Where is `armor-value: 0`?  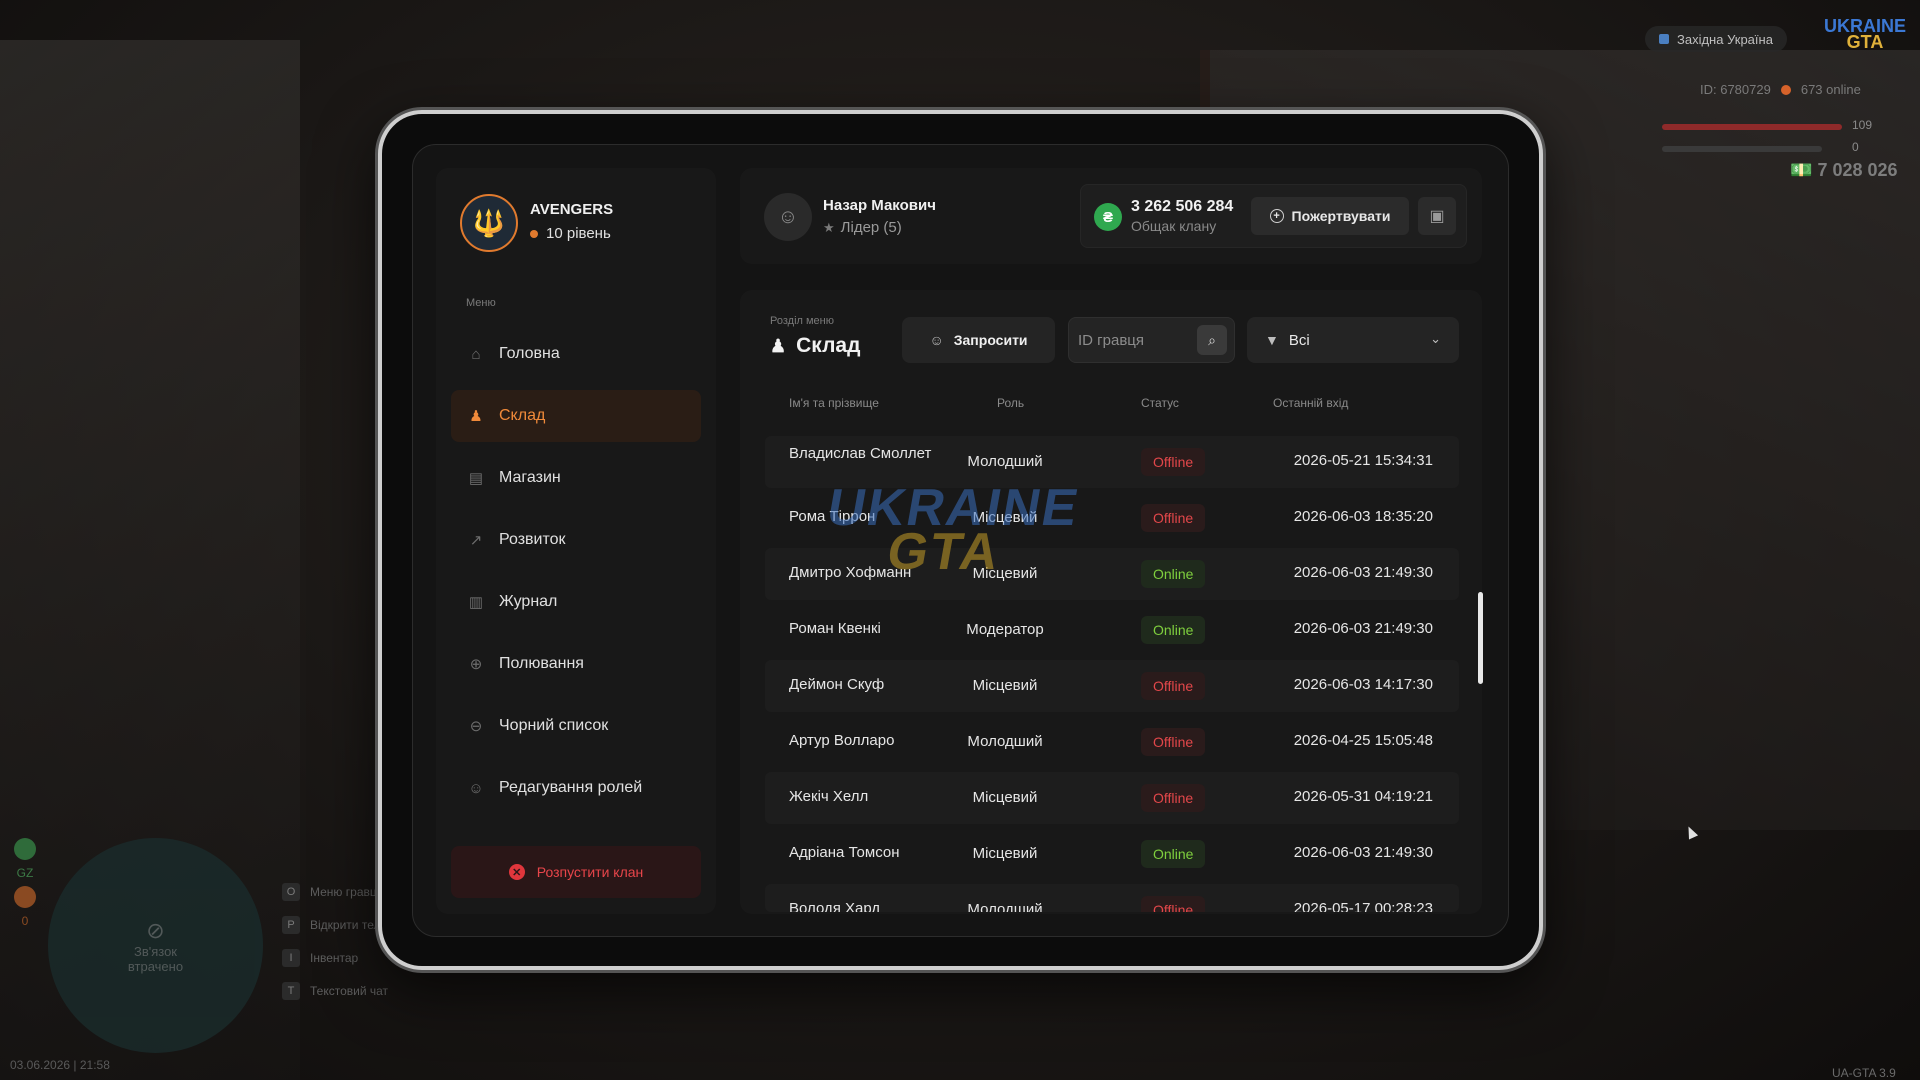 armor-value: 0 is located at coordinates (1855, 147).